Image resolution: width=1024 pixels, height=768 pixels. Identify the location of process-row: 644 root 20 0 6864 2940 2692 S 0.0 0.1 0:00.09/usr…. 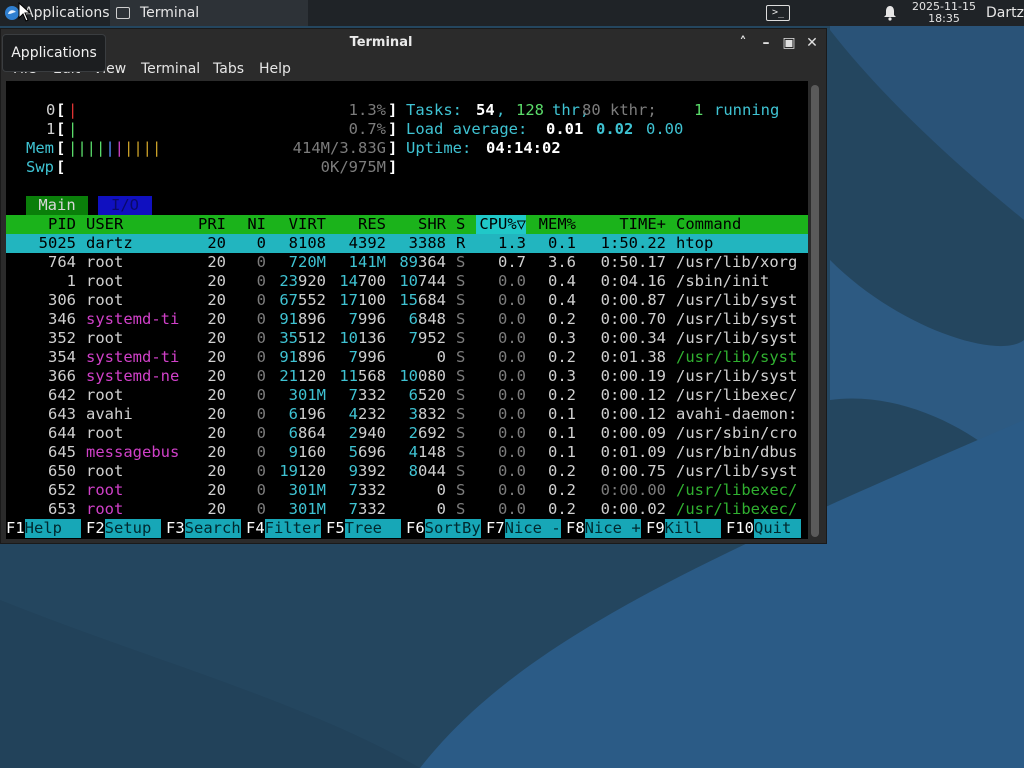
(407, 433).